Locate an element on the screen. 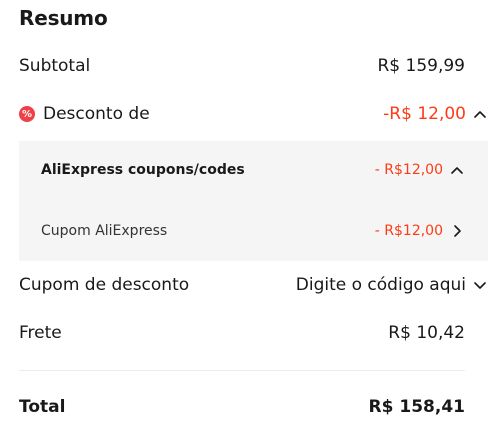 The width and height of the screenshot is (500, 424). discount-row: % Desconto de -R$ 12,00 is located at coordinates (253, 114).